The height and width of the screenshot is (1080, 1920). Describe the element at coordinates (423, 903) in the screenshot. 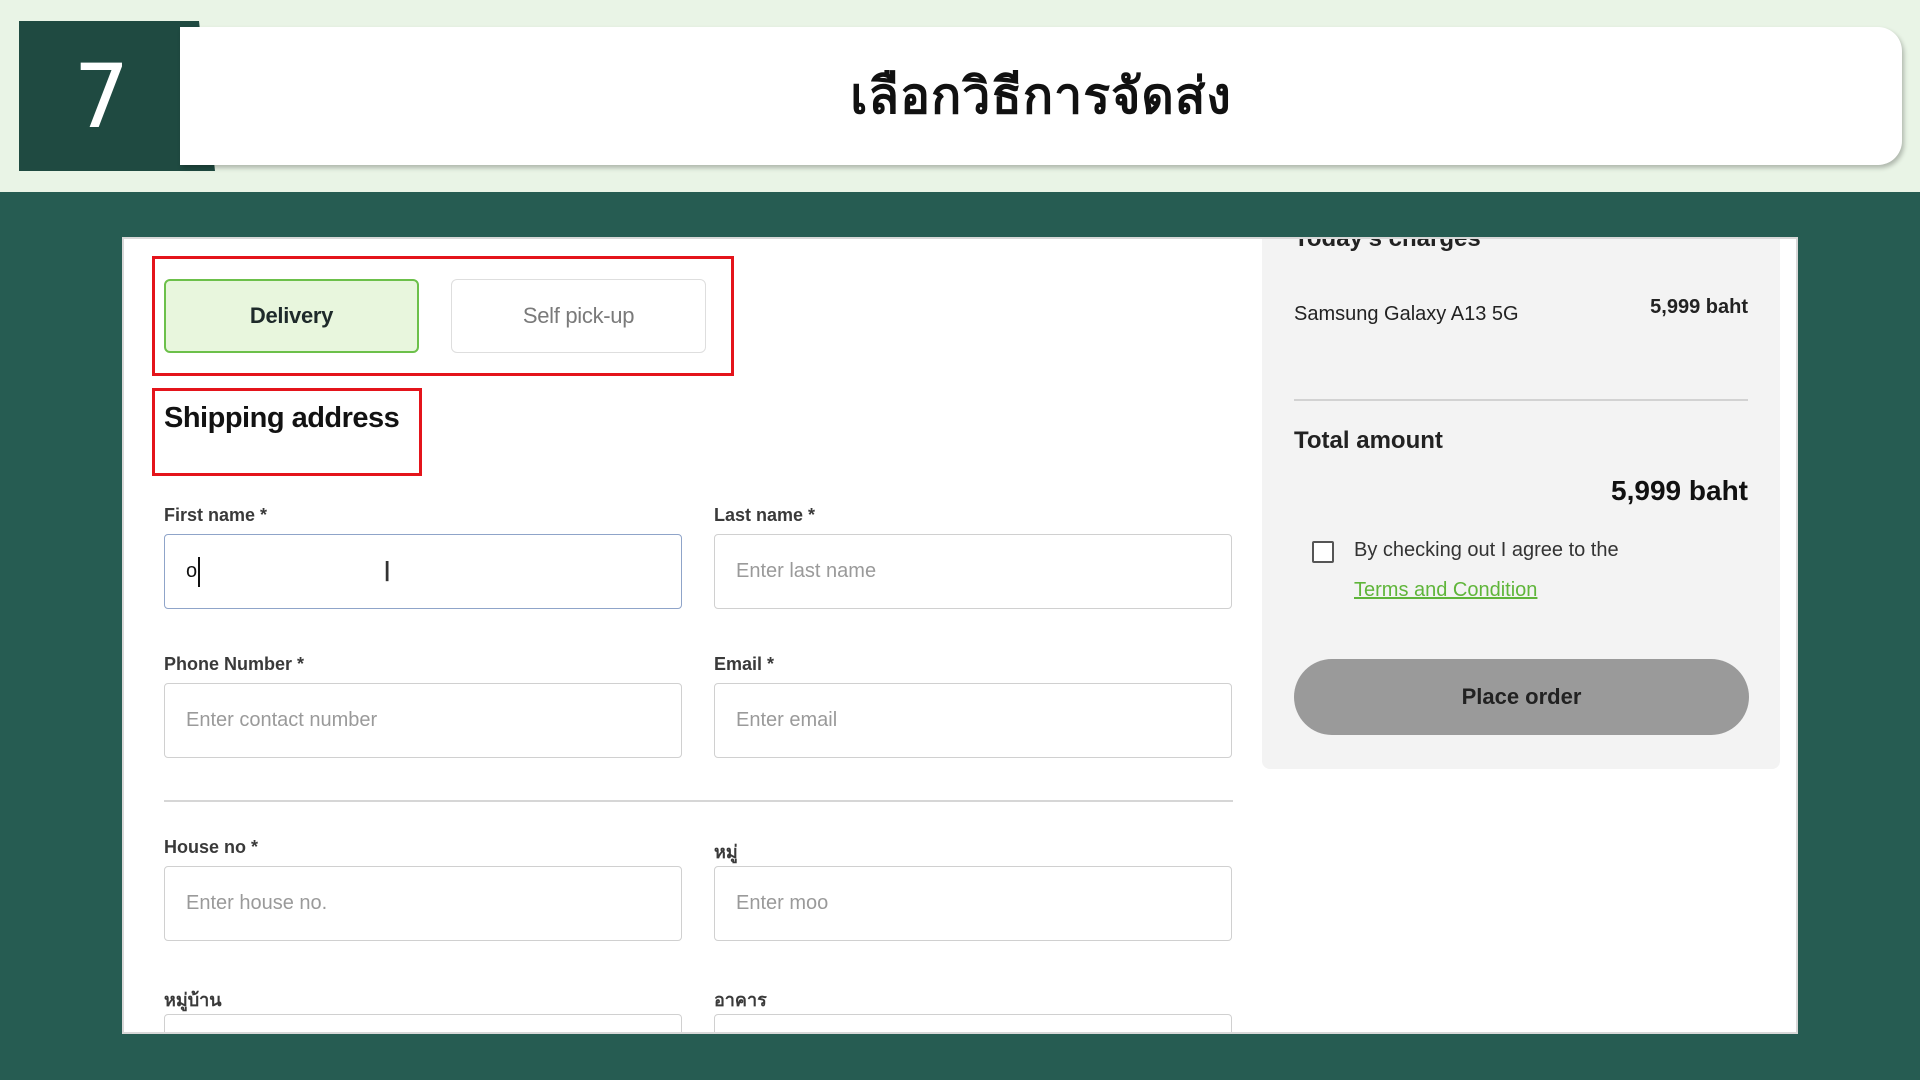

I see `house-no-input: Enter house no.` at that location.